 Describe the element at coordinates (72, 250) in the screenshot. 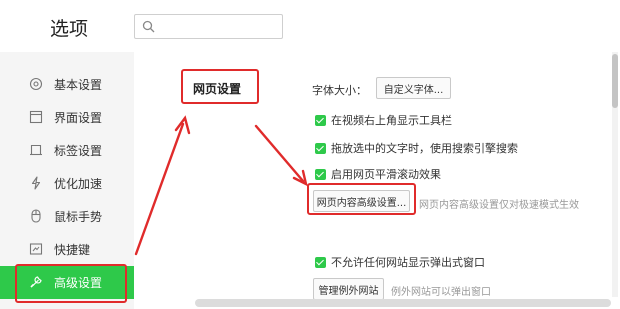

I see `sidebar-item-label: 快捷键` at that location.